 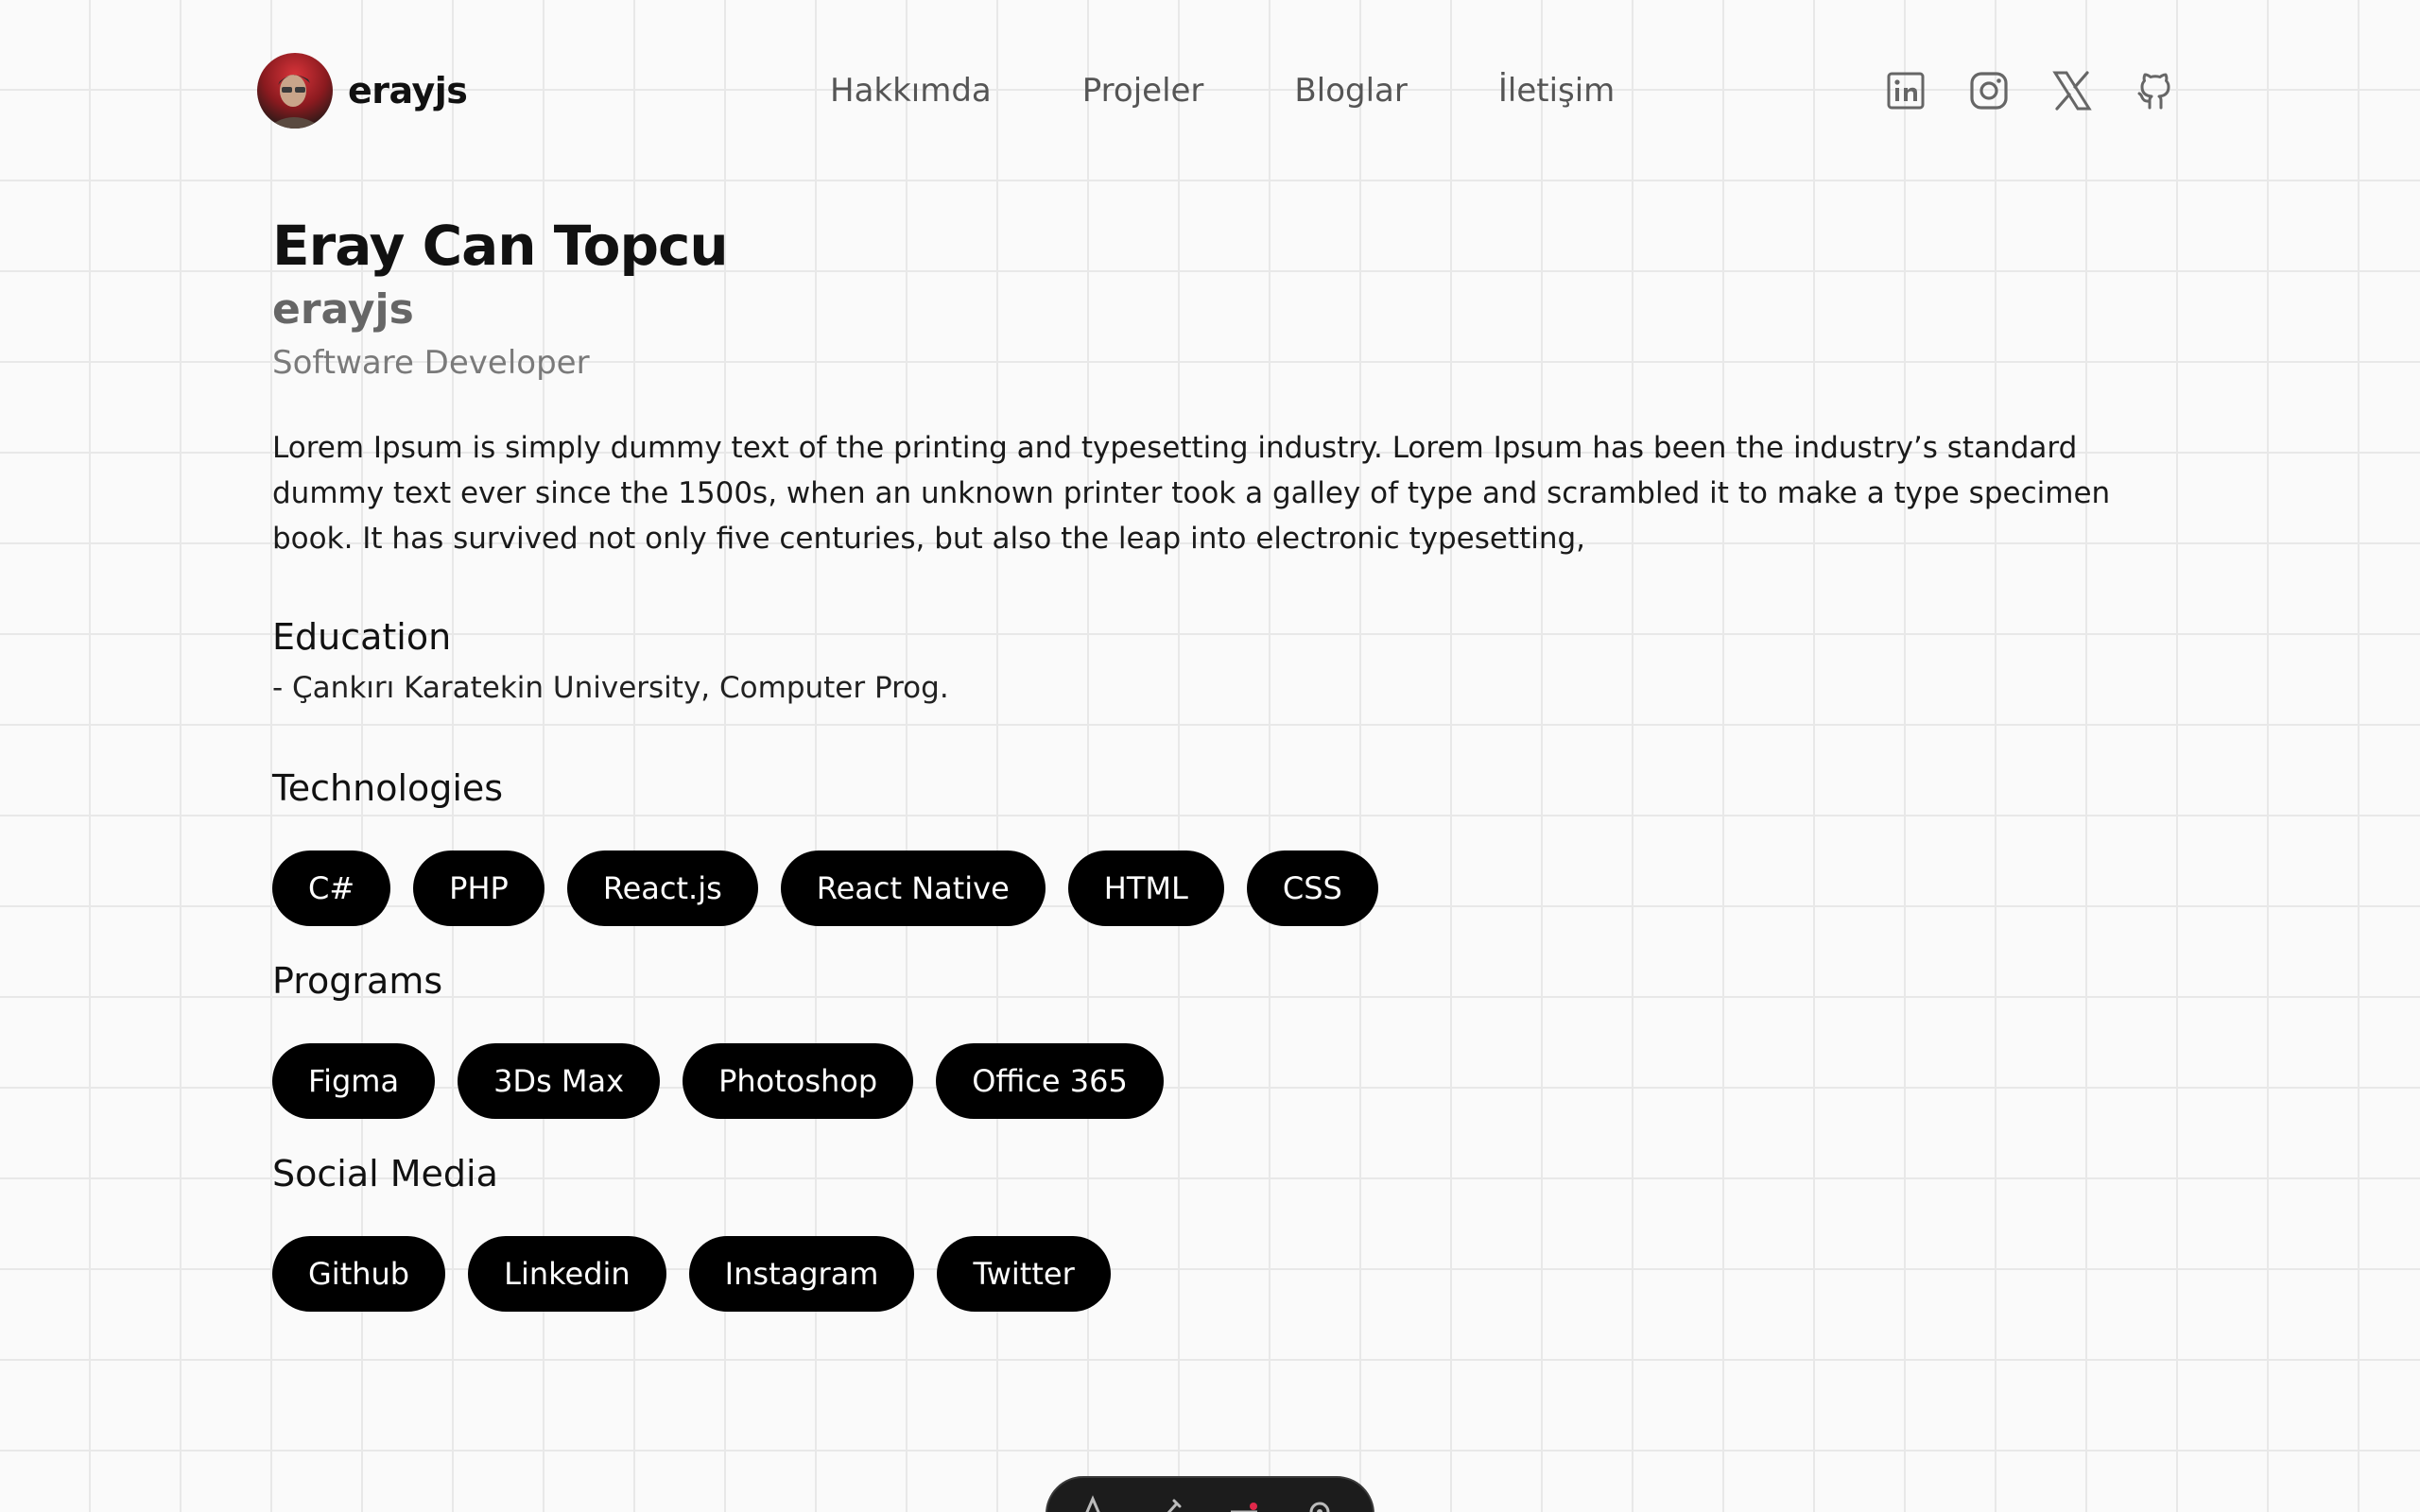 What do you see at coordinates (1244, 1503) in the screenshot?
I see `slider-icon` at bounding box center [1244, 1503].